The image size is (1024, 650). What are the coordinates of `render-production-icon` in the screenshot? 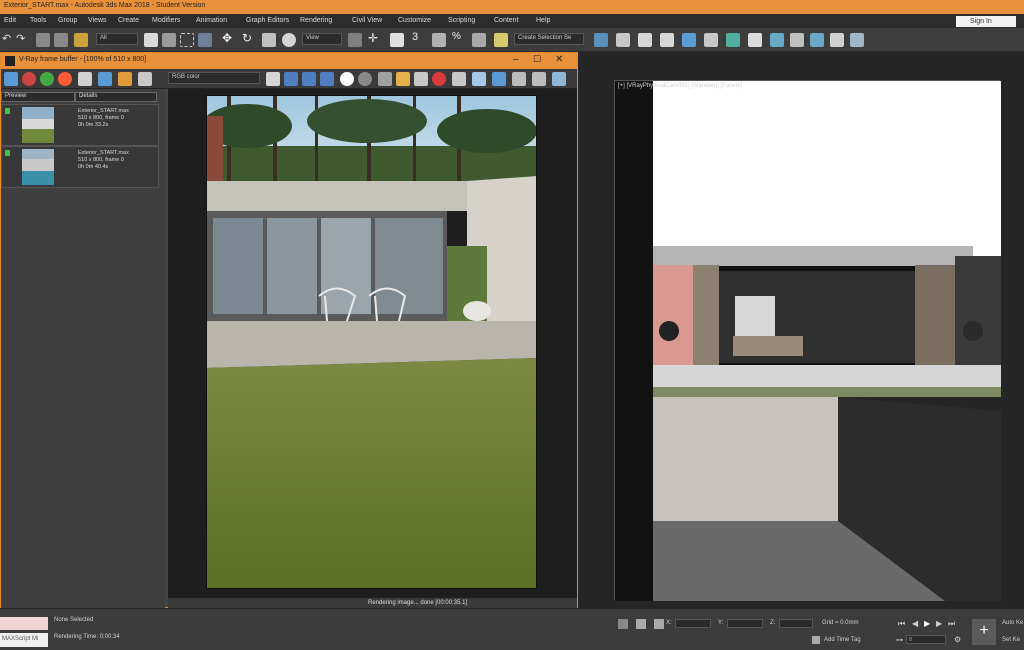 It's located at (817, 40).